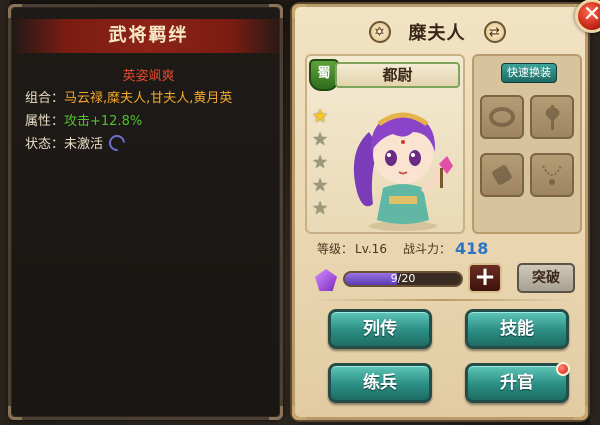 The width and height of the screenshot is (600, 425). I want to click on scroll-icon, so click(502, 175).